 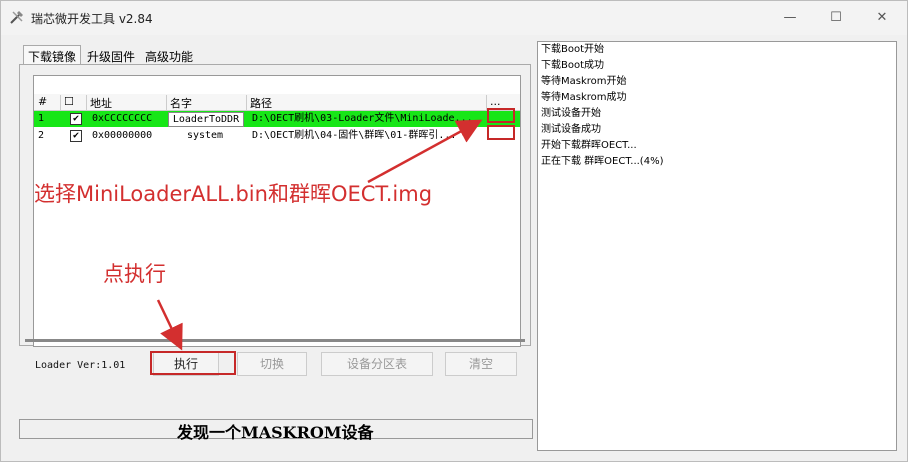 I want to click on log-line: 等待Maskrom成功, so click(x=584, y=97).